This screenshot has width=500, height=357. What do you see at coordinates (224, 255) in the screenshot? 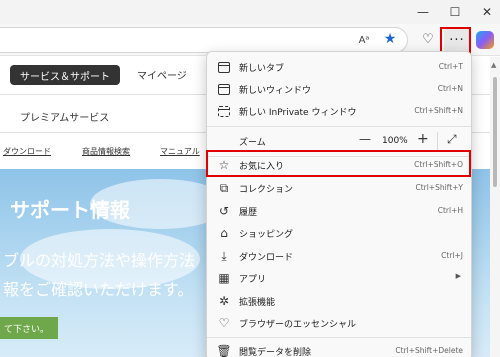
I see `download-icon: ⤓` at bounding box center [224, 255].